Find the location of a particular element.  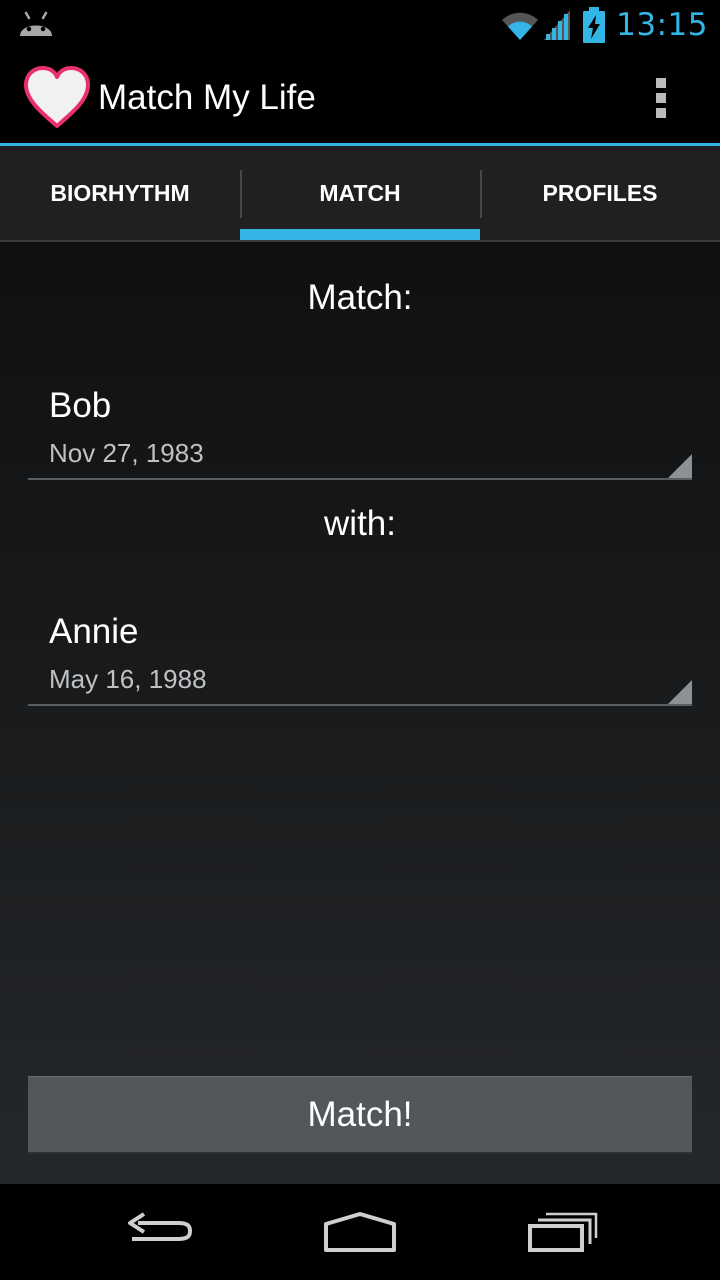

tab-match: MATCH is located at coordinates (360, 193).